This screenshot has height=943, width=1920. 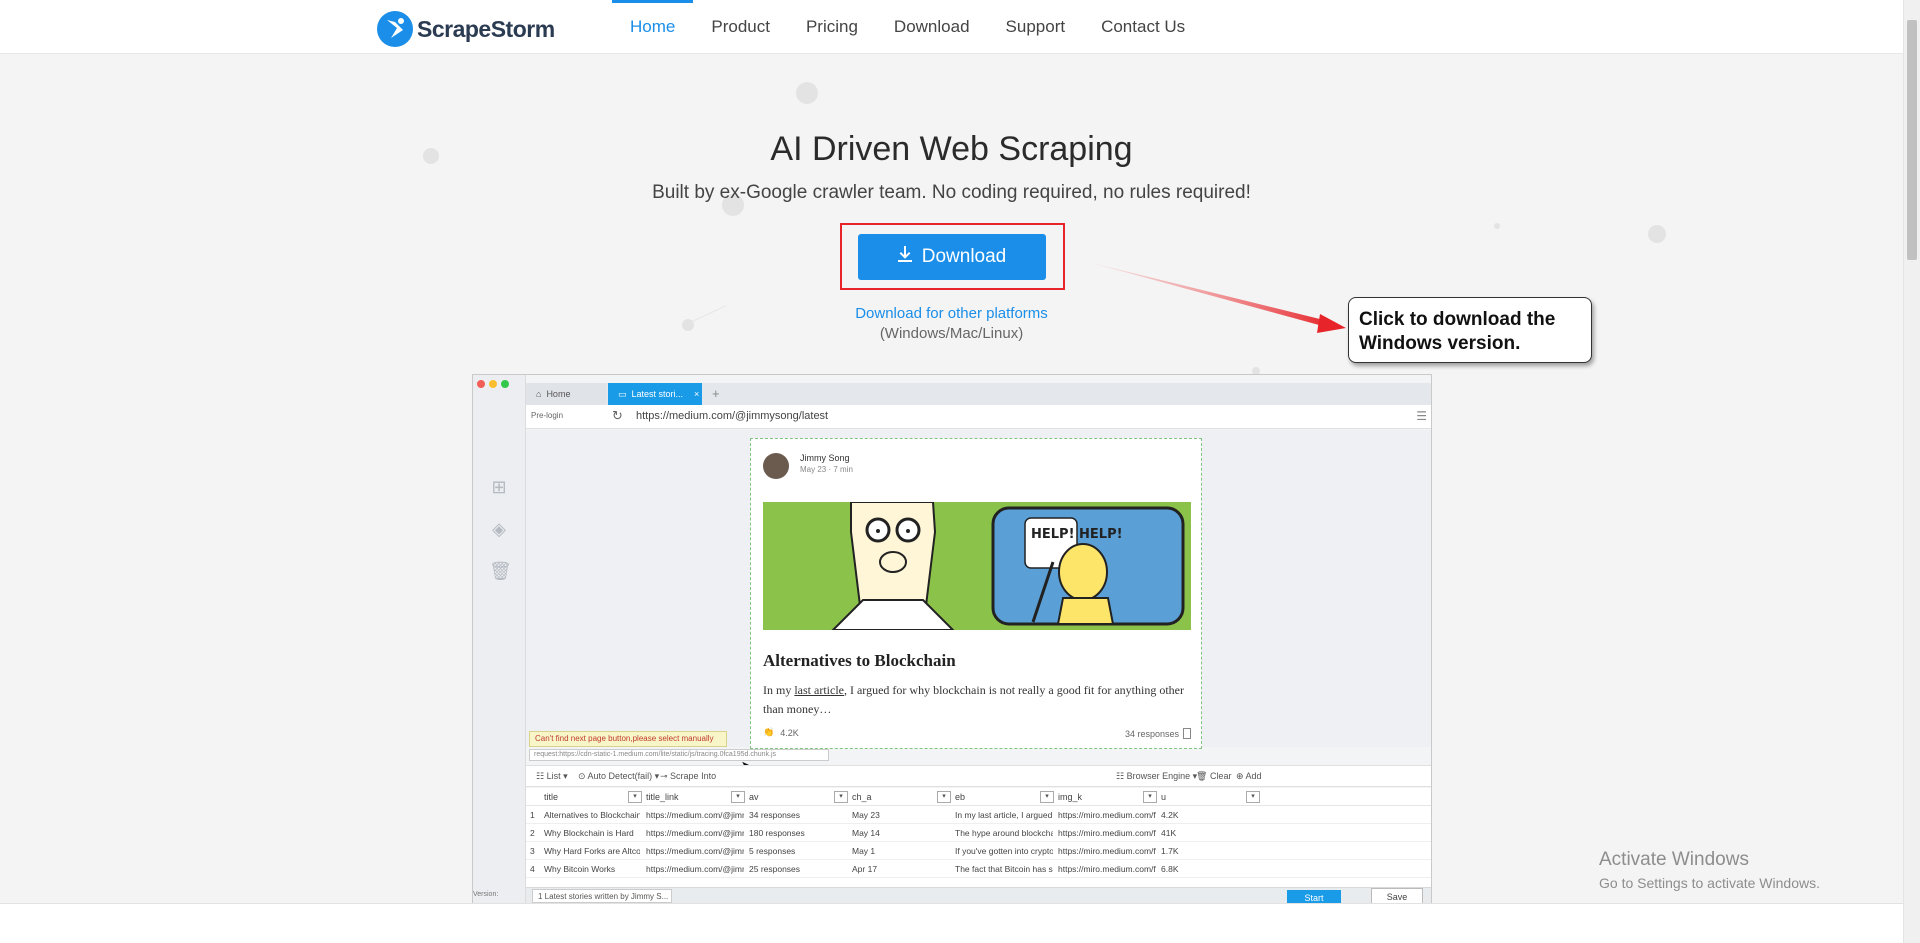 I want to click on col-img-k: img_k, so click(x=1070, y=797).